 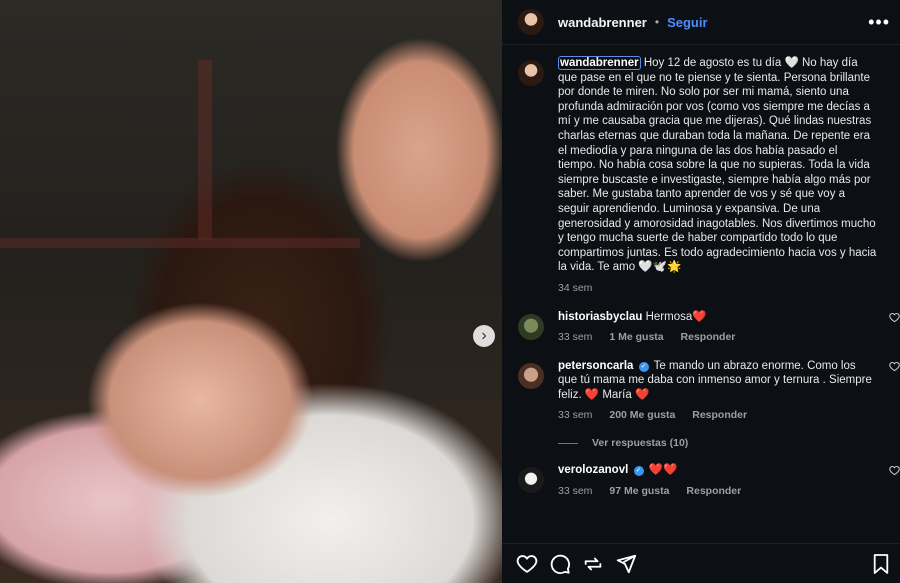 I want to click on caption-username: wandabrenner, so click(x=599, y=63).